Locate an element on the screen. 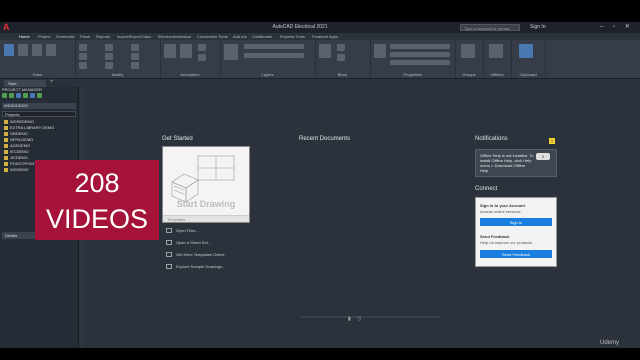 Image resolution: width=640 pixels, height=360 pixels. panel-groups: Groups is located at coordinates (469, 59).